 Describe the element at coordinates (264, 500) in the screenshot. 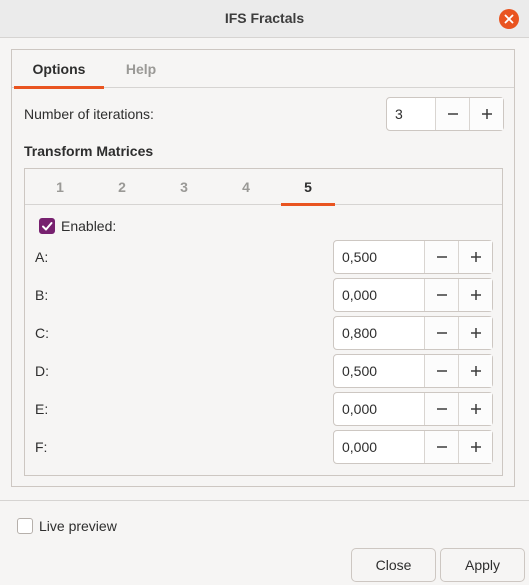

I see `footer-separator` at that location.